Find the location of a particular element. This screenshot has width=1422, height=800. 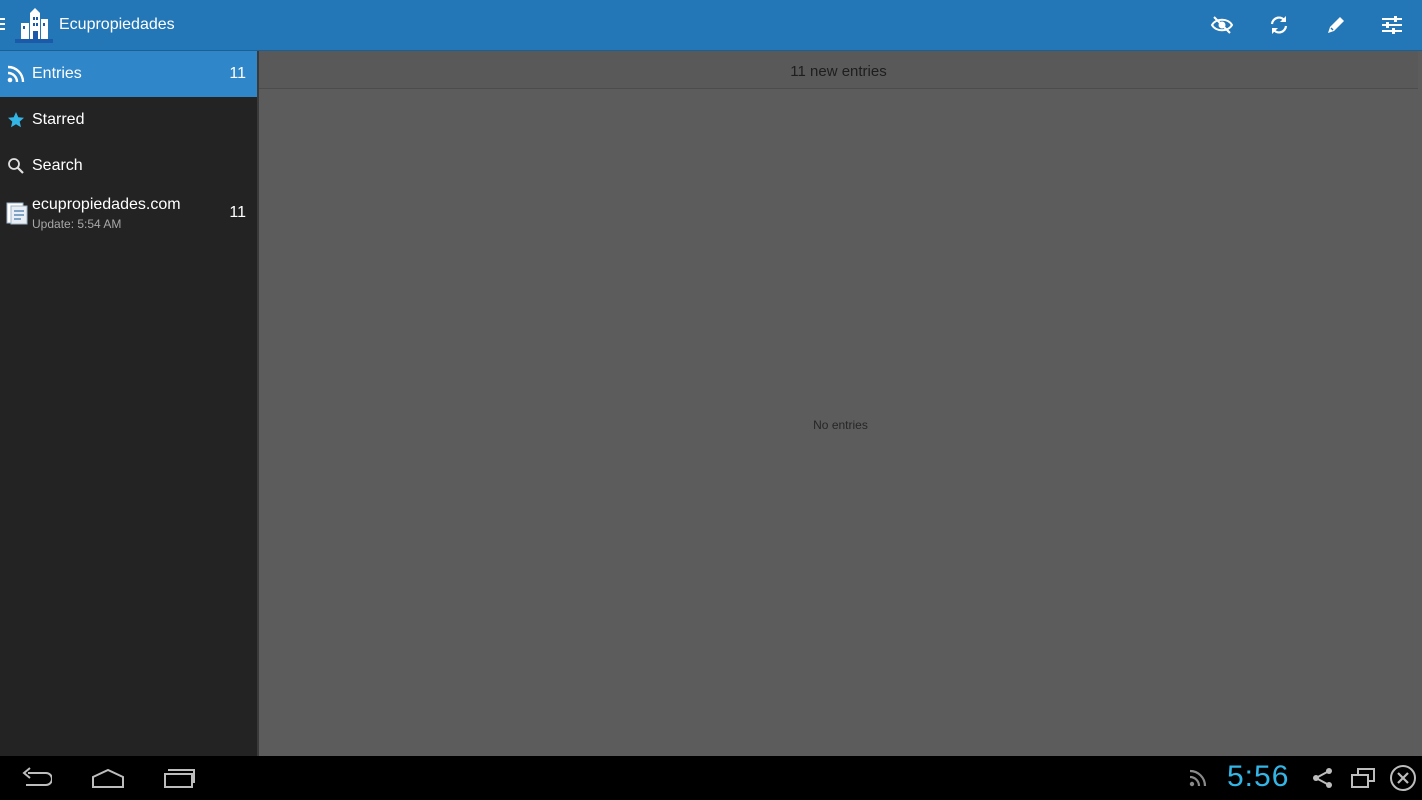

hide-read-icon is located at coordinates (1222, 25).